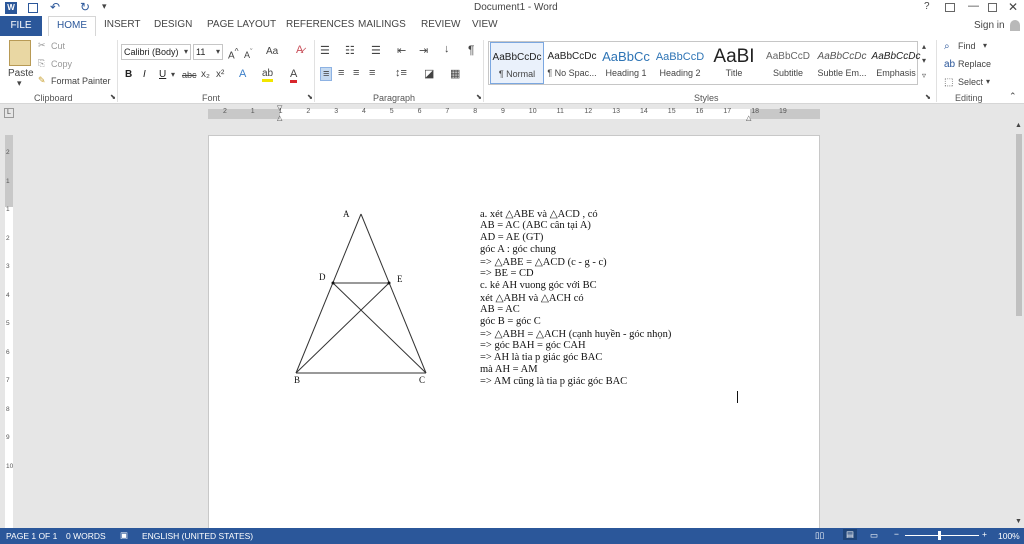 Image resolution: width=1024 pixels, height=544 pixels. What do you see at coordinates (471, 50) in the screenshot?
I see `show-formatting-button: ¶` at bounding box center [471, 50].